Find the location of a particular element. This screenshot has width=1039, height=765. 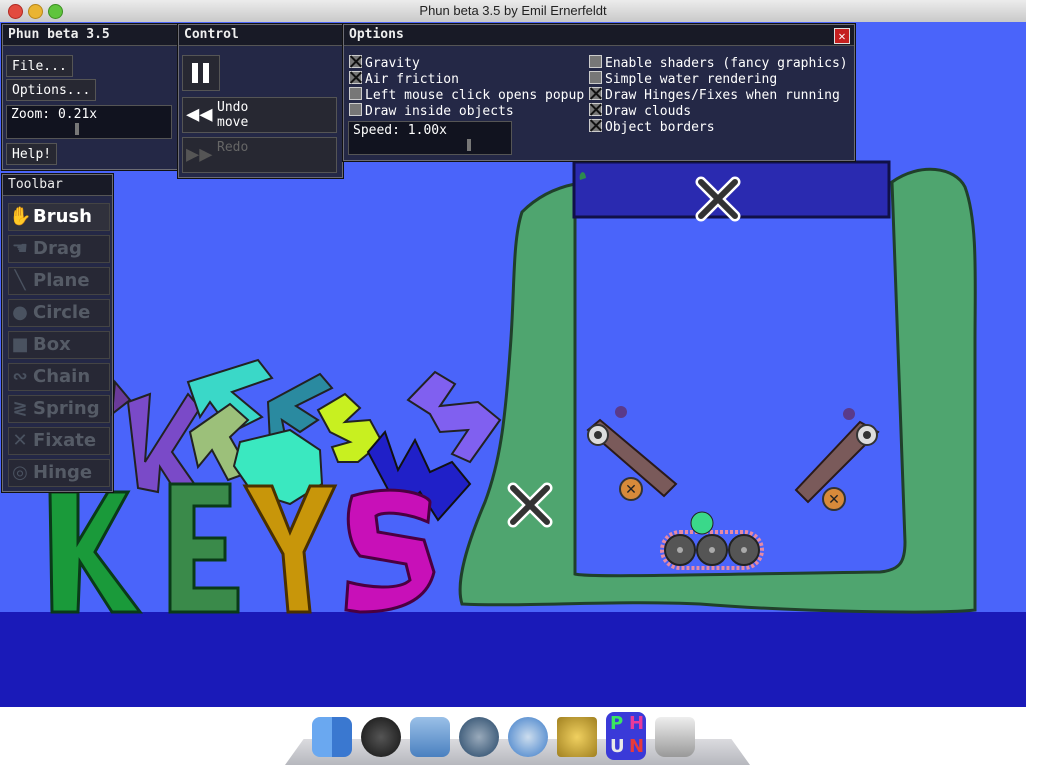

option-label: Air friction is located at coordinates (412, 79).